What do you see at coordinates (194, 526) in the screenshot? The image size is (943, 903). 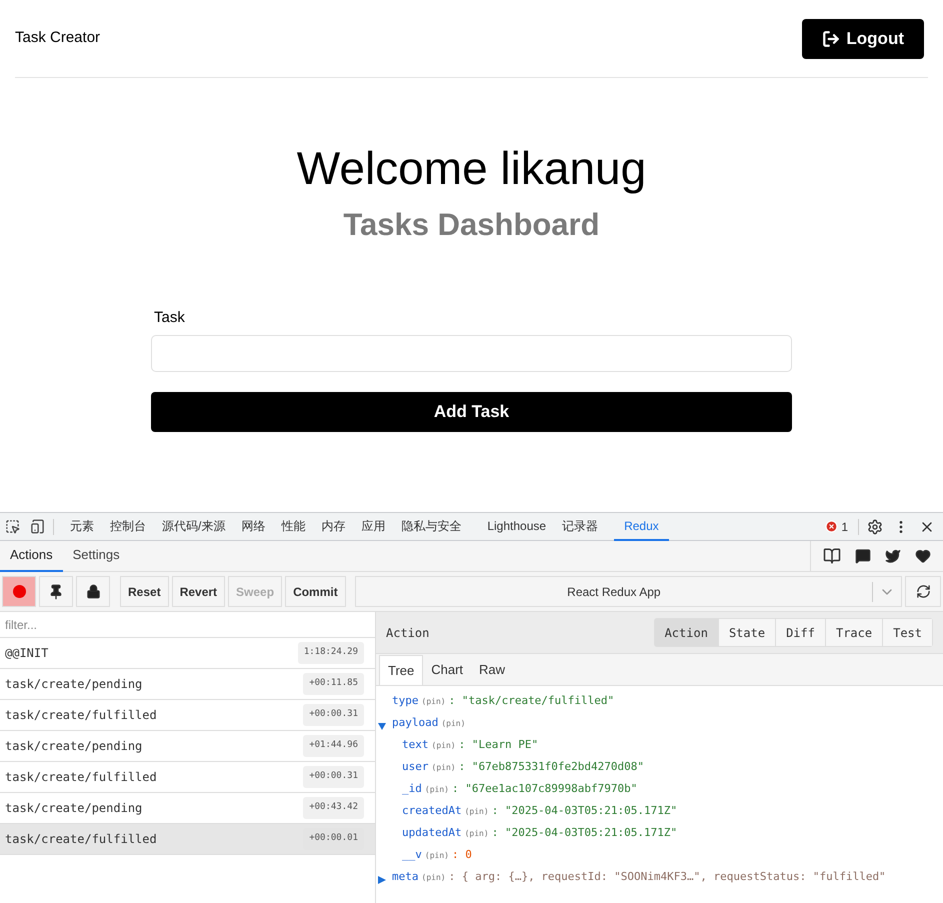 I see `devtools-tab: 源代码/来源` at bounding box center [194, 526].